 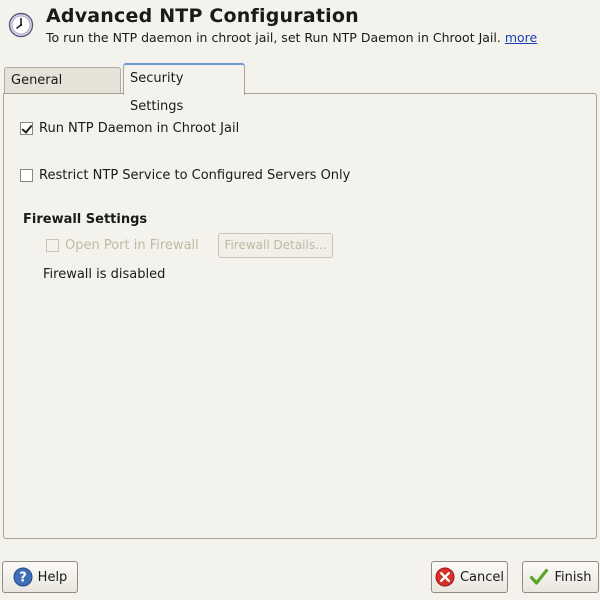 I want to click on chroot-jail-option: Run NTP Daemon in Chroot Jail, so click(x=129, y=128).